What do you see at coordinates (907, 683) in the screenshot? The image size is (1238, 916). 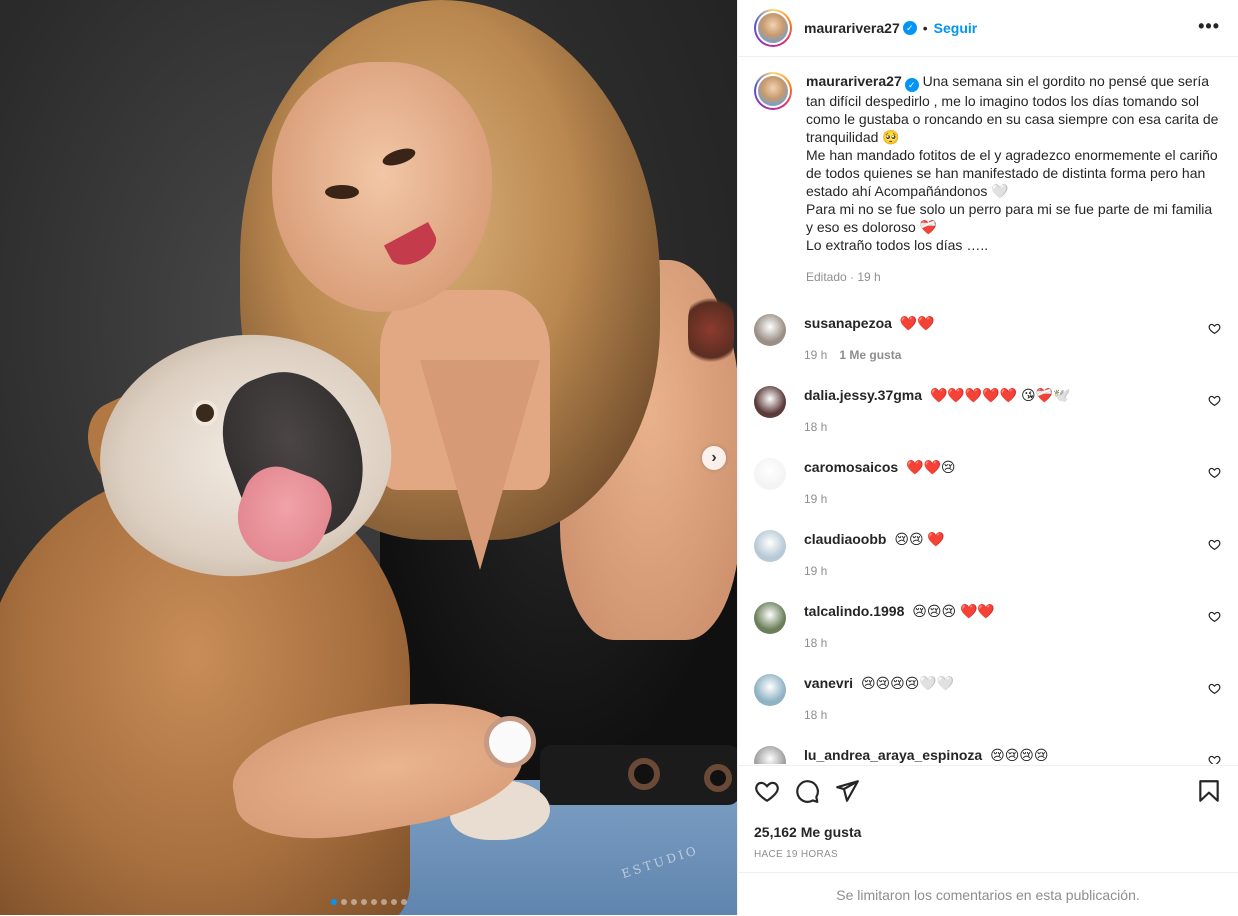 I see `comment-text: 😢😢😢😢🤍🤍` at bounding box center [907, 683].